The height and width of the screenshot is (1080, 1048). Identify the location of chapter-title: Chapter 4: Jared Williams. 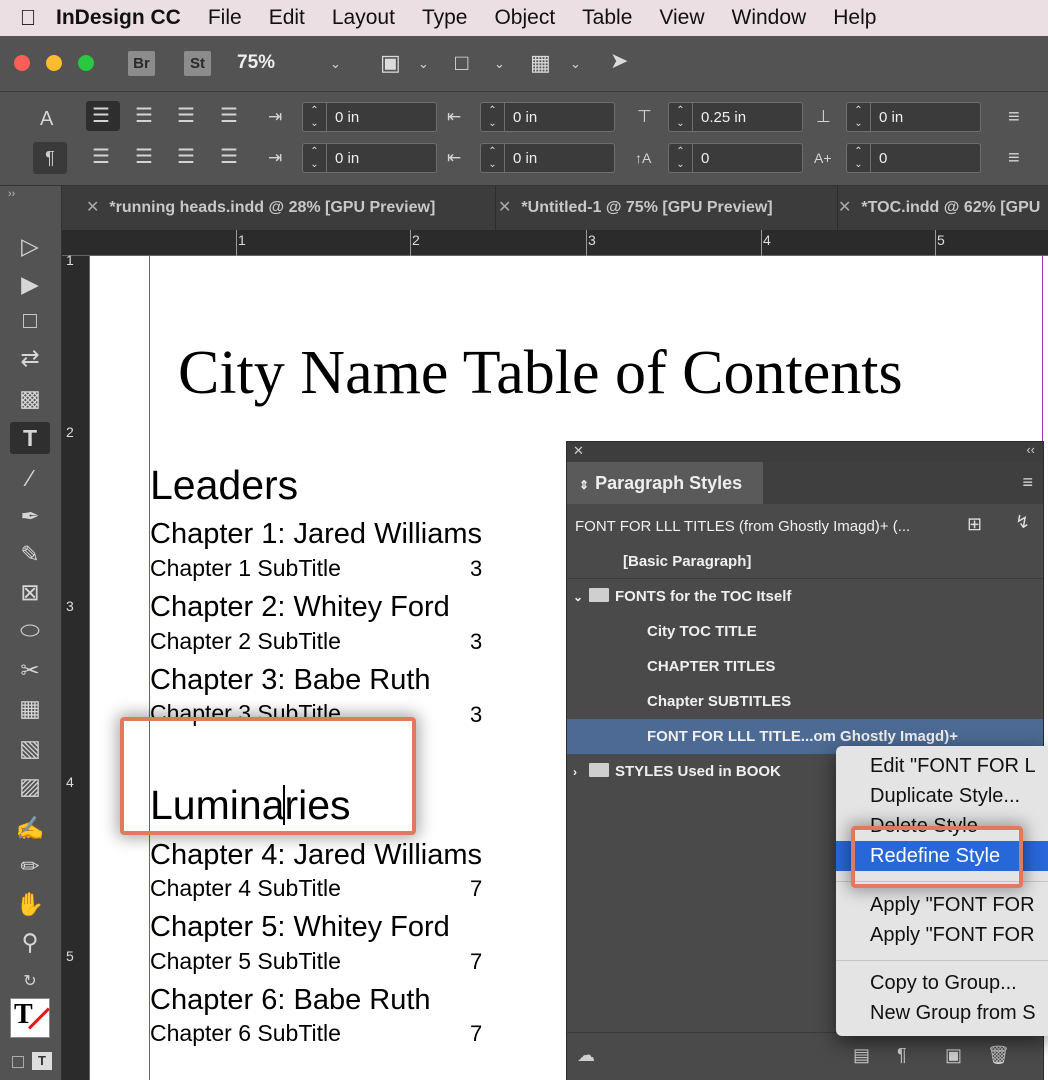
(316, 855).